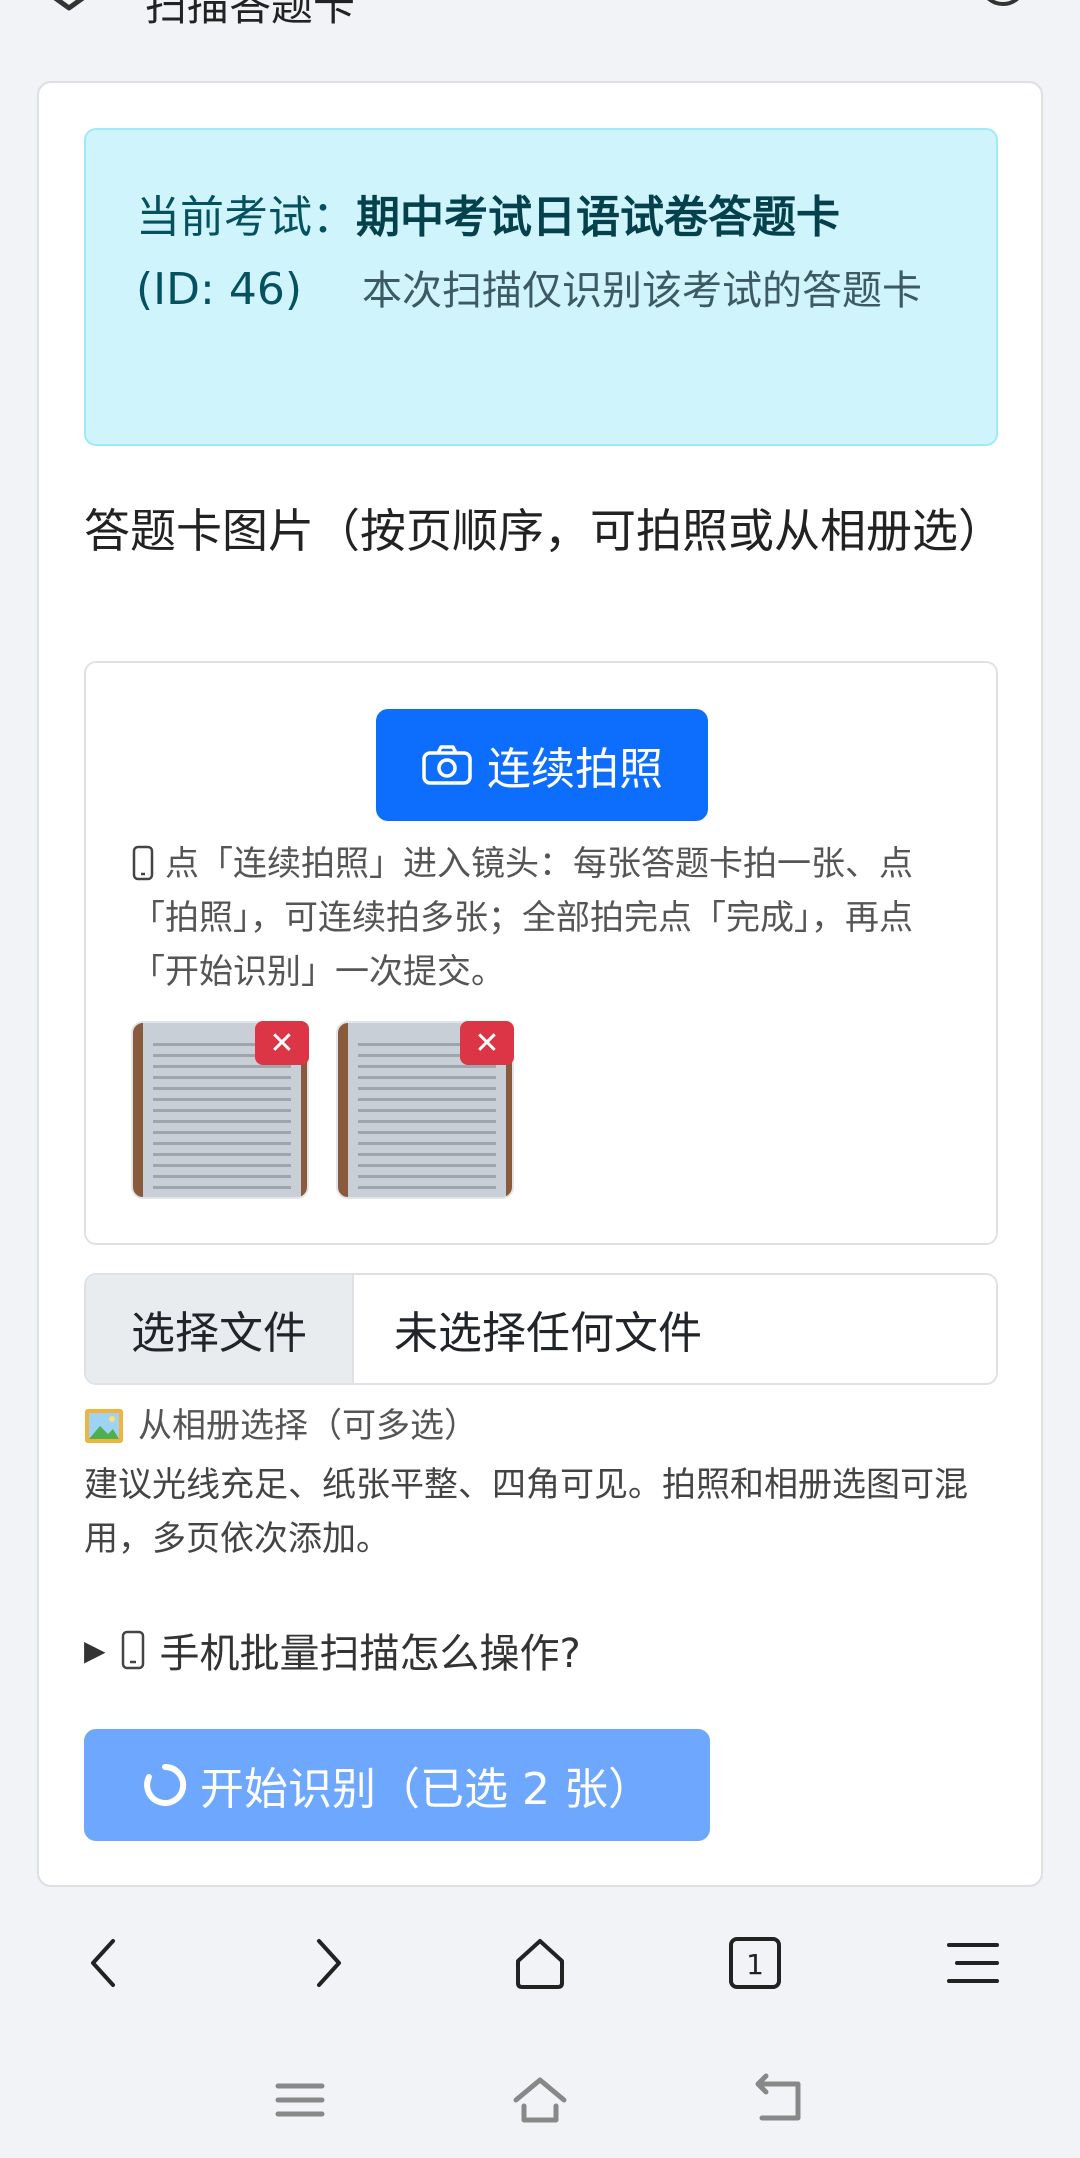  What do you see at coordinates (165, 1784) in the screenshot?
I see `spinner-icon` at bounding box center [165, 1784].